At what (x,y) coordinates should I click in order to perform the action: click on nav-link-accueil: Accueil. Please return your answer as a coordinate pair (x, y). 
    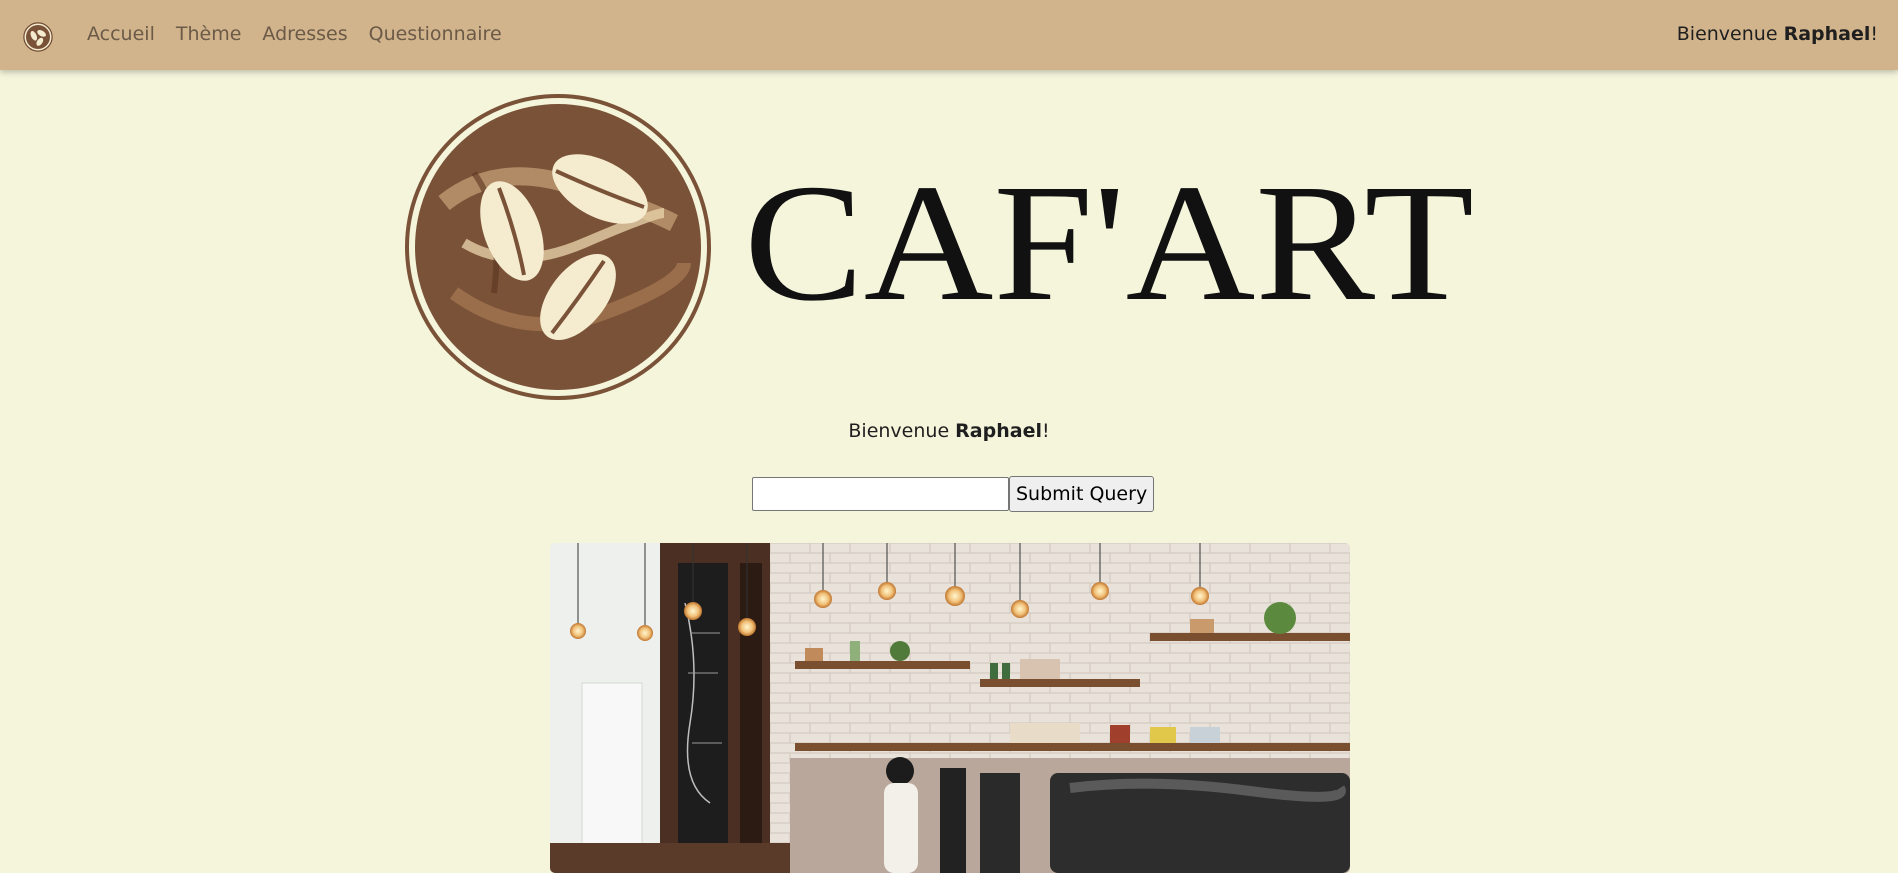
    Looking at the image, I should click on (121, 34).